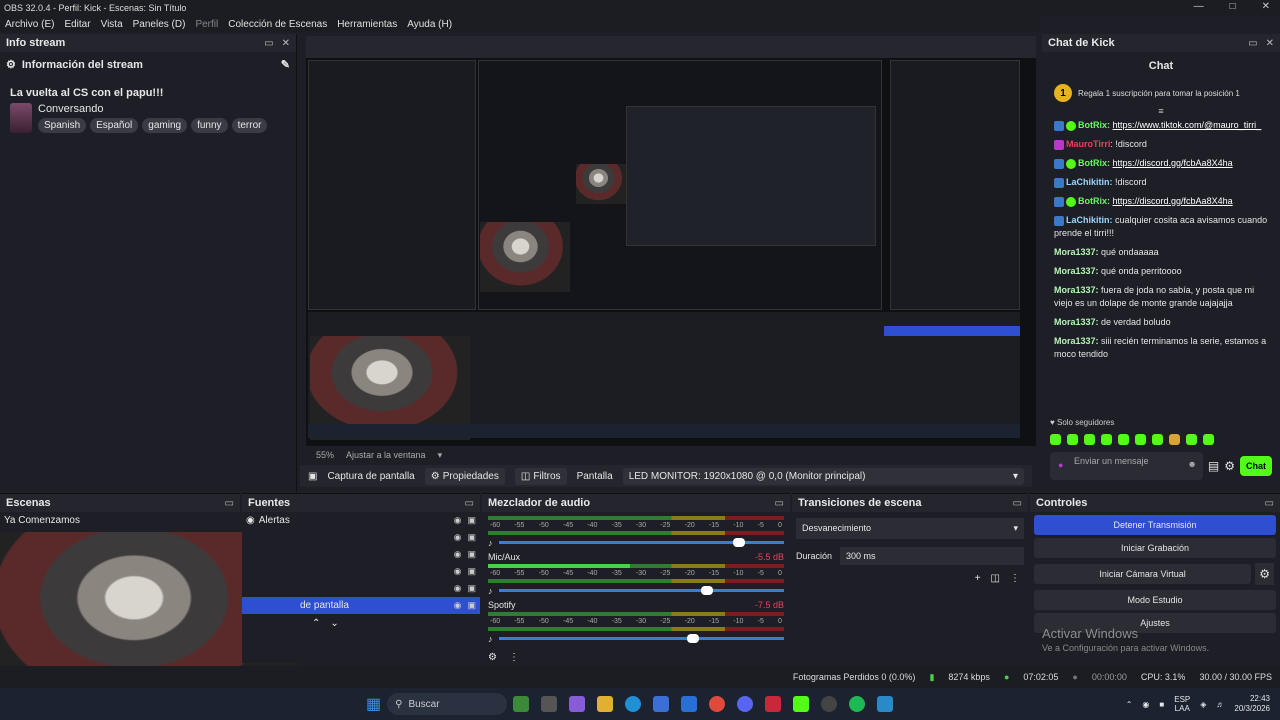 The image size is (1280, 720). Describe the element at coordinates (549, 704) in the screenshot. I see `task-view-icon` at that location.